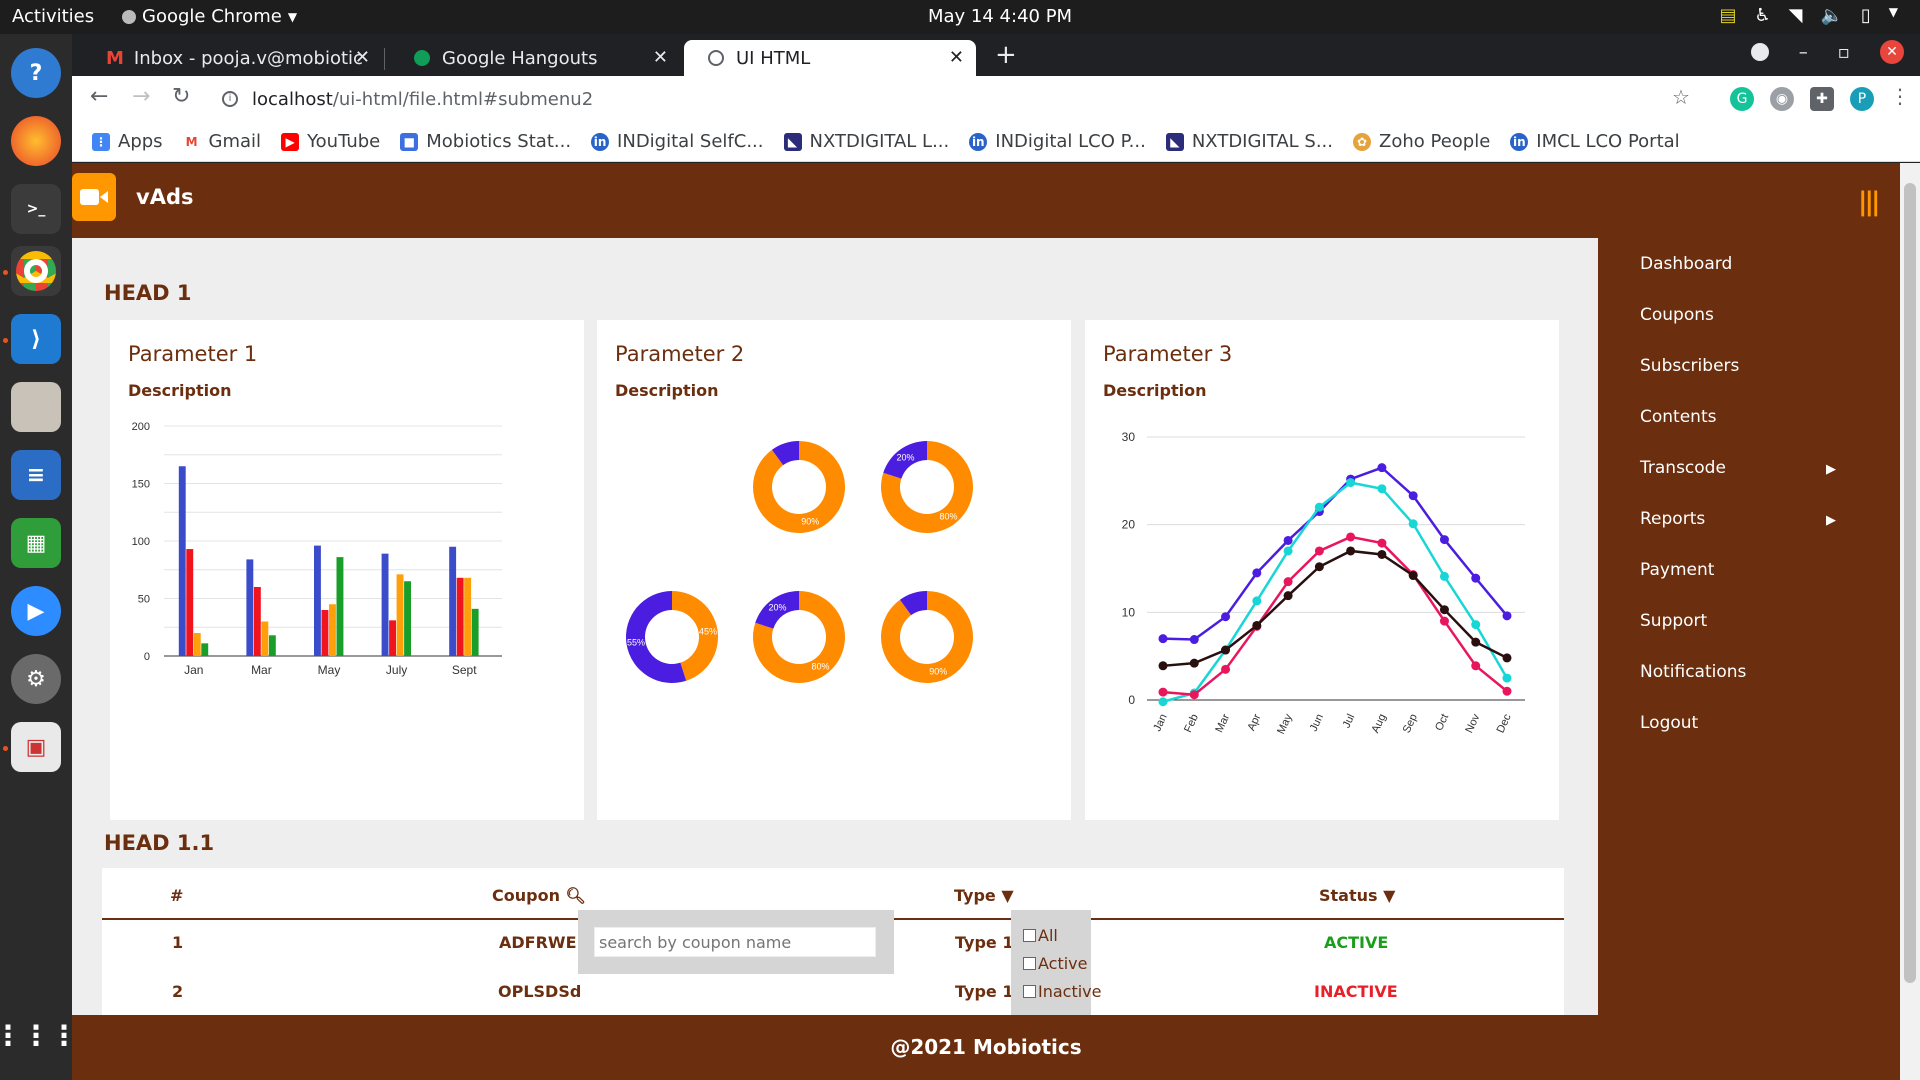 This screenshot has height=1080, width=1920. Describe the element at coordinates (1862, 99) in the screenshot. I see `profile-avatar: P` at that location.